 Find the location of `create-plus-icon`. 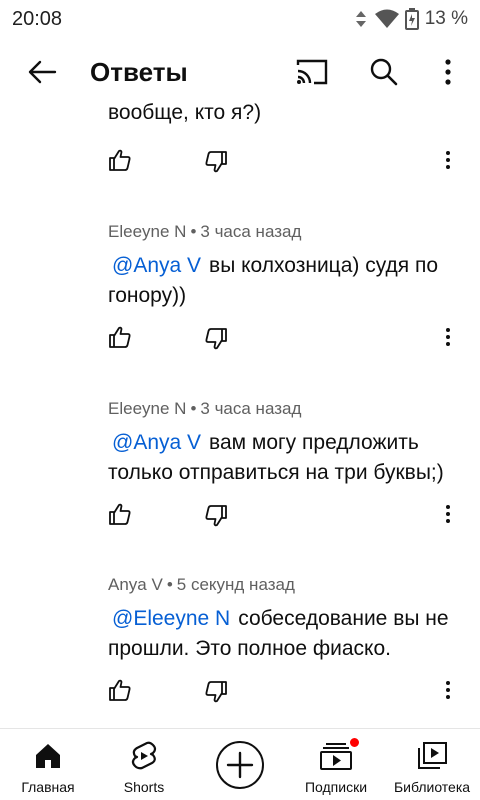

create-plus-icon is located at coordinates (240, 765).